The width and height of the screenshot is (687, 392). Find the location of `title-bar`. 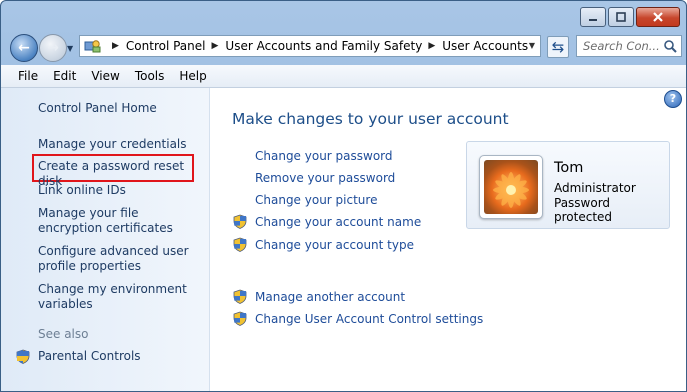

title-bar is located at coordinates (343, 16).